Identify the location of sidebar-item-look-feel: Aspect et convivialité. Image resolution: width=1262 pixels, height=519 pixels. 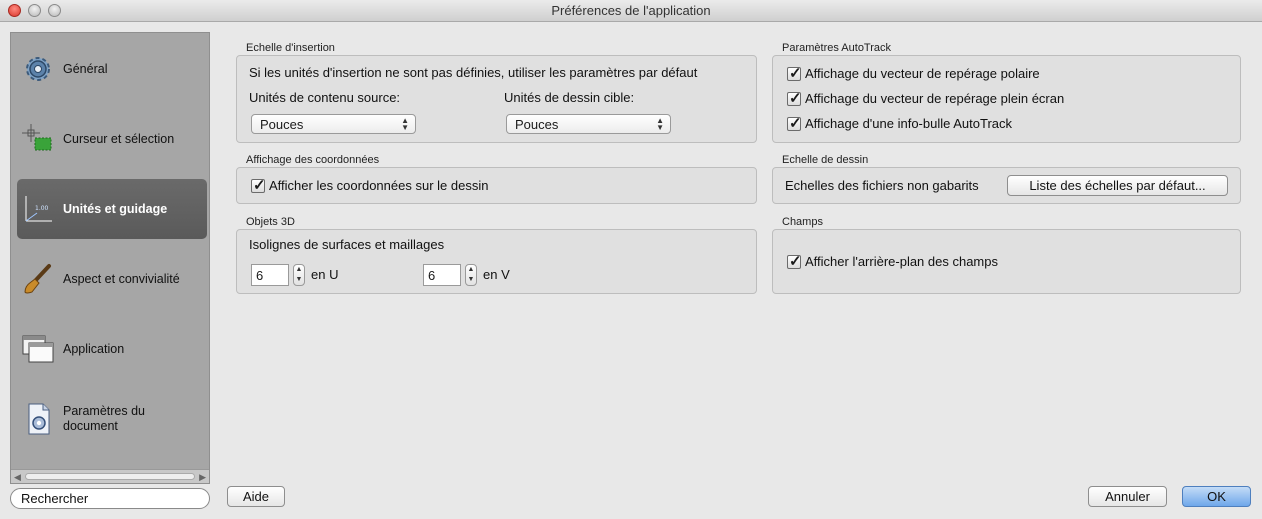
(112, 279).